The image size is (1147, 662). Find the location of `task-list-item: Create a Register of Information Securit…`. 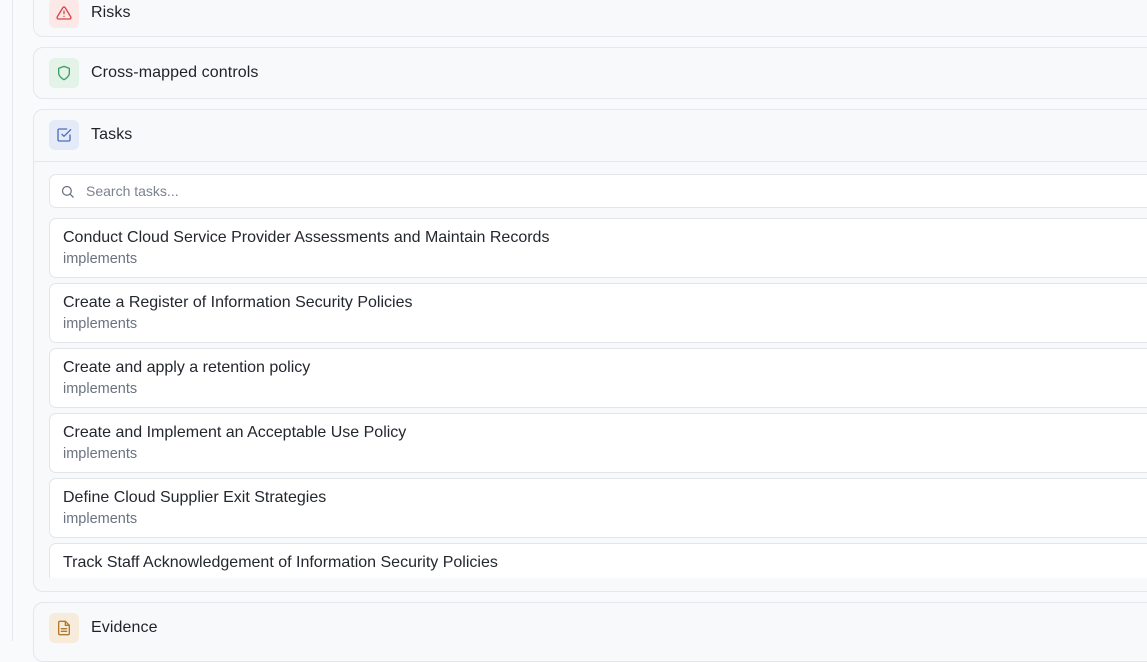

task-list-item: Create a Register of Information Securit… is located at coordinates (598, 313).